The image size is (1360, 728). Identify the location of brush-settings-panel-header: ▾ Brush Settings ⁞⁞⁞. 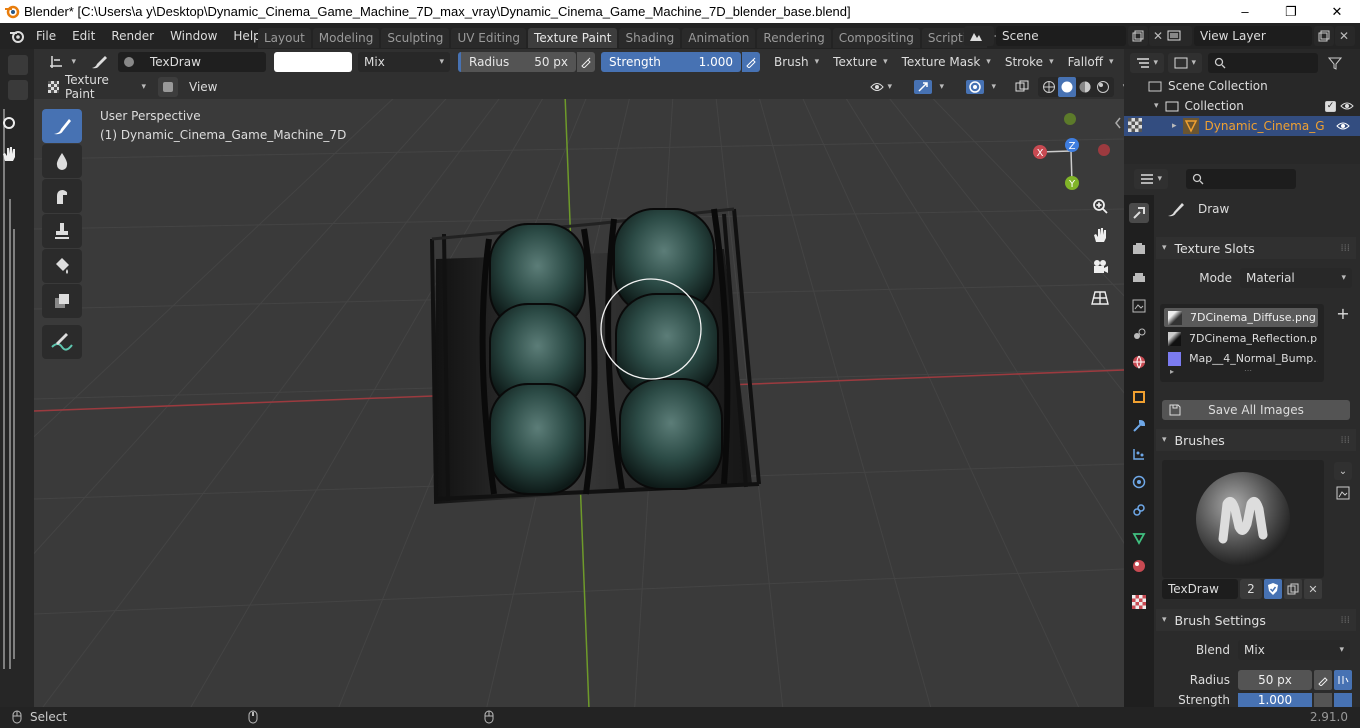
(1256, 620).